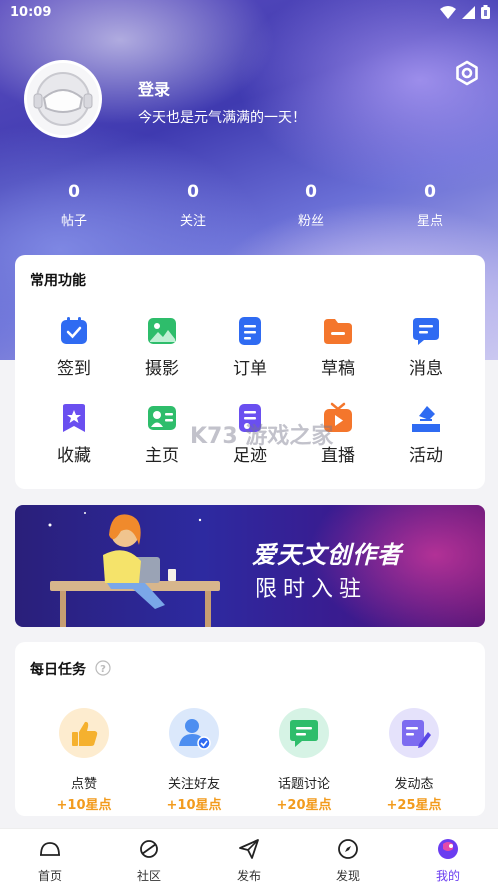 This screenshot has height=885, width=498. I want to click on folder-icon, so click(338, 331).